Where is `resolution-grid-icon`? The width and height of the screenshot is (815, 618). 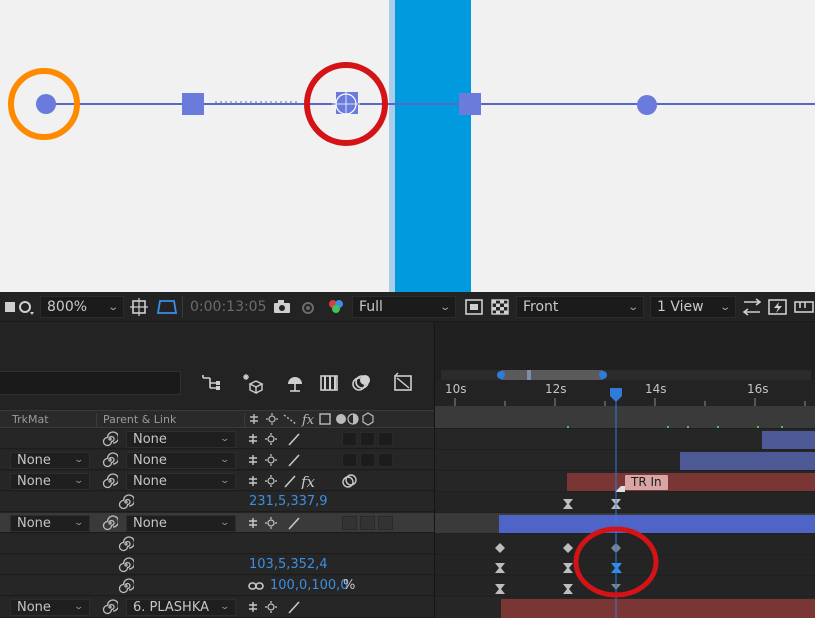 resolution-grid-icon is located at coordinates (140, 307).